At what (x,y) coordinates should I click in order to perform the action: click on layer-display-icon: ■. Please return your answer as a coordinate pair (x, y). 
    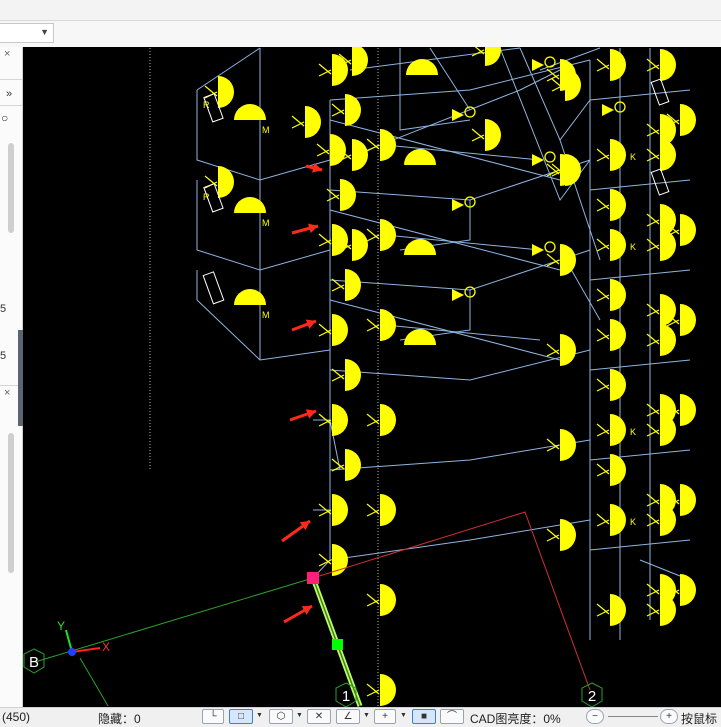
    Looking at the image, I should click on (424, 716).